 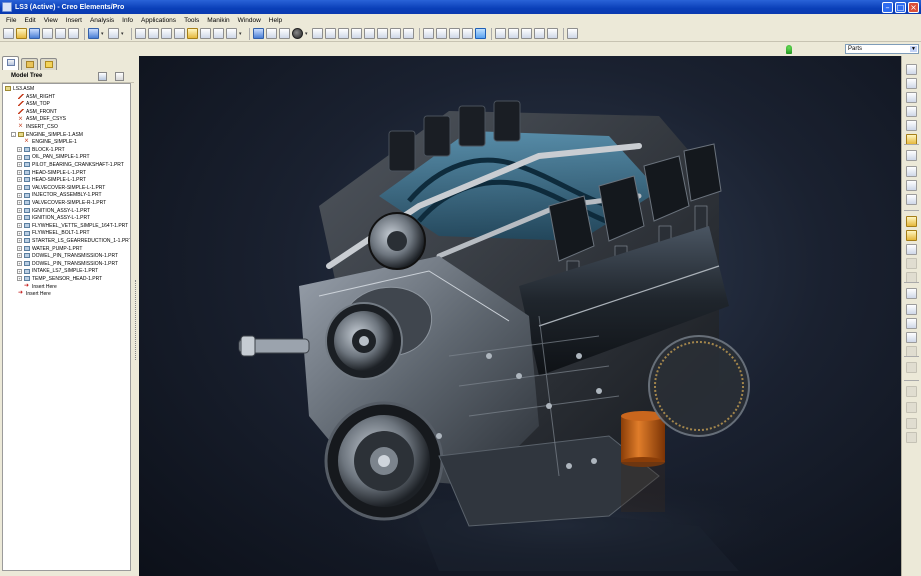 What do you see at coordinates (307, 34) in the screenshot?
I see `appearance-dropdown-icon: ▾` at bounding box center [307, 34].